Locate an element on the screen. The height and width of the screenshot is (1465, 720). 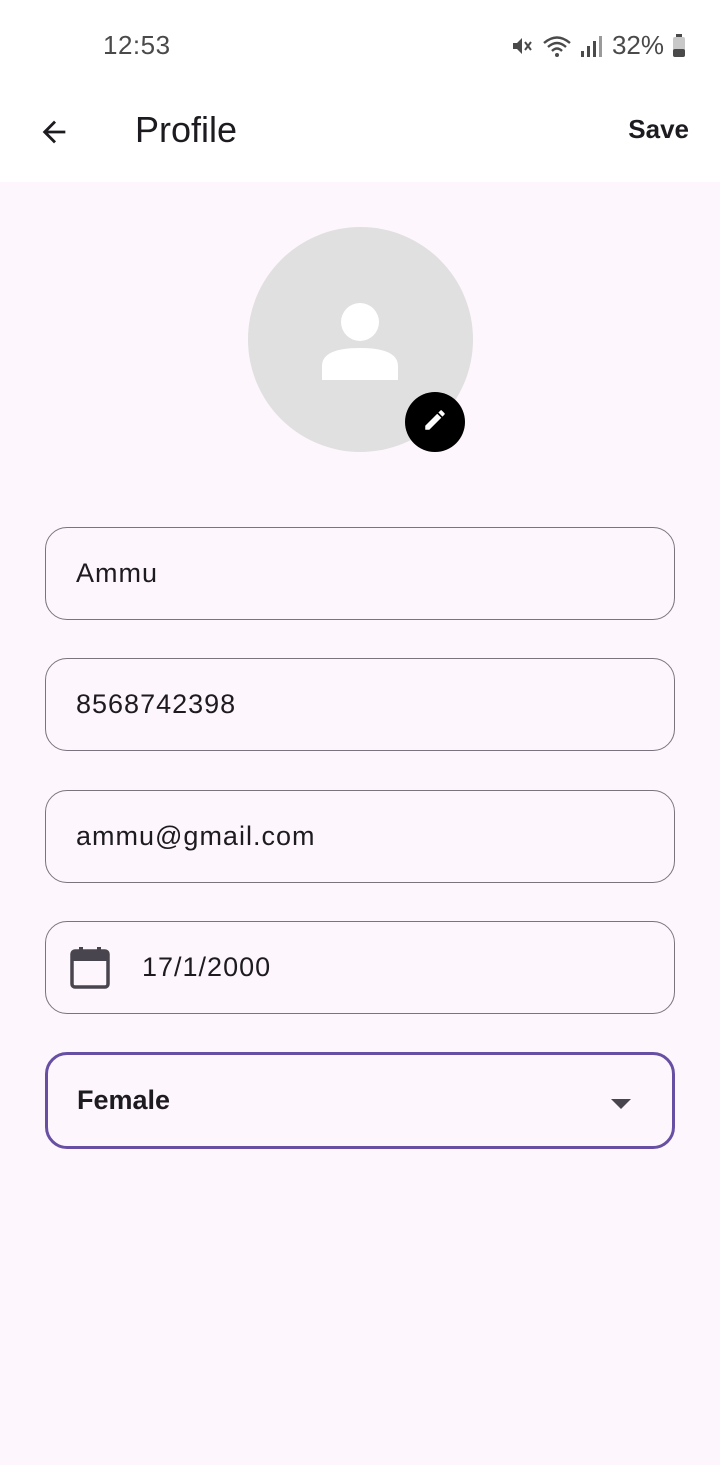
phone-field: 8568742398 is located at coordinates (360, 704).